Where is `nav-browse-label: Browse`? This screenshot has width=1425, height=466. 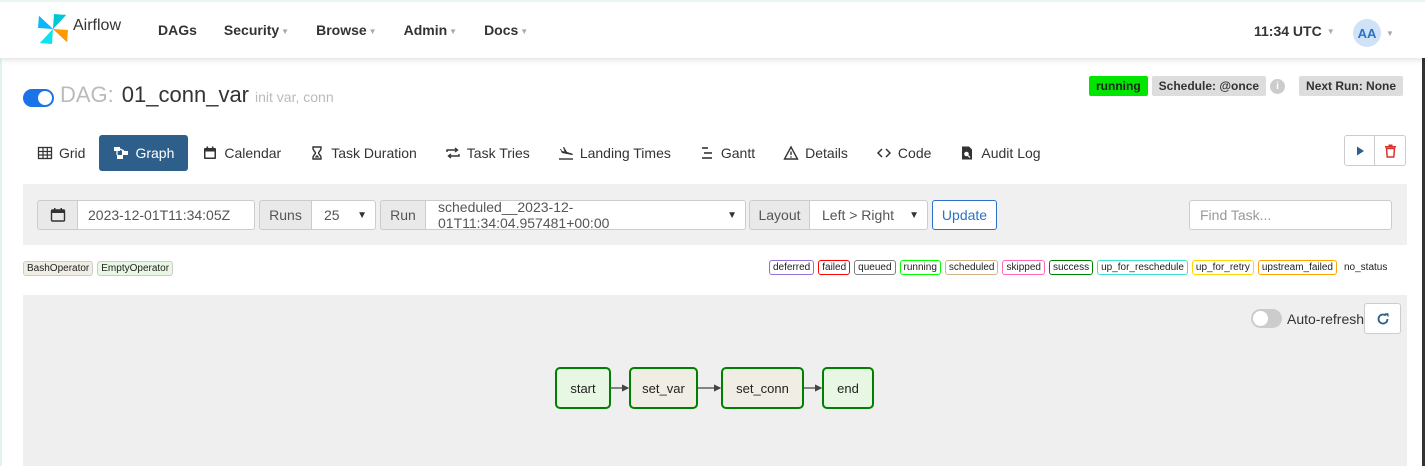
nav-browse-label: Browse is located at coordinates (341, 30).